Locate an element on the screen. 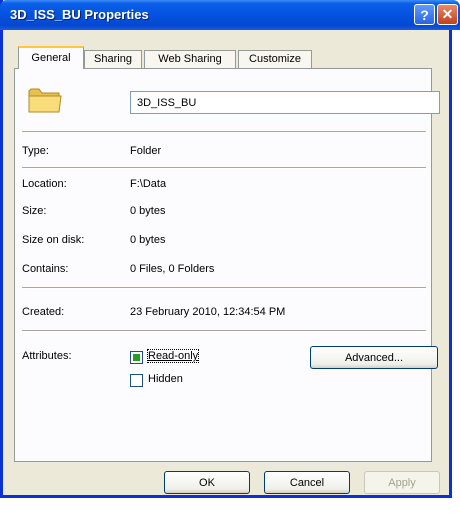 This screenshot has width=460, height=513. tab-customize-label: Customize is located at coordinates (275, 59).